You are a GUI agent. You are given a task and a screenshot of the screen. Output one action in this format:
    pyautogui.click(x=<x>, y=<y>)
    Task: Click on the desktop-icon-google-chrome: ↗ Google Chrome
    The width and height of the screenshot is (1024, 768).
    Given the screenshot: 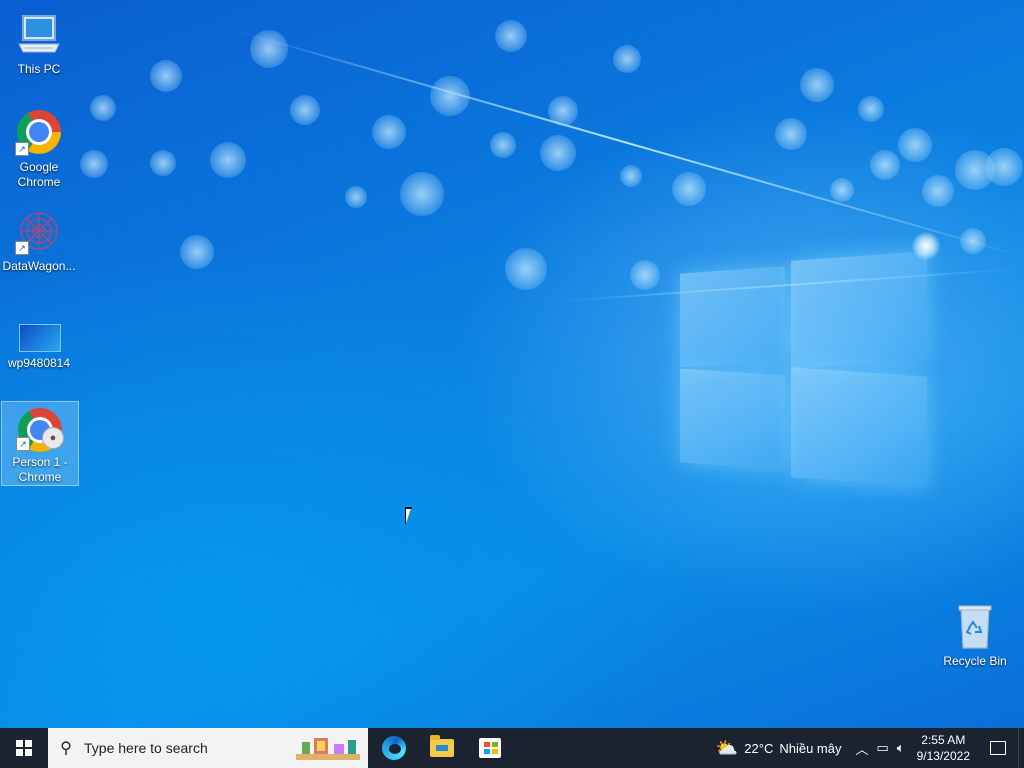 What is the action you would take?
    pyautogui.click(x=39, y=147)
    